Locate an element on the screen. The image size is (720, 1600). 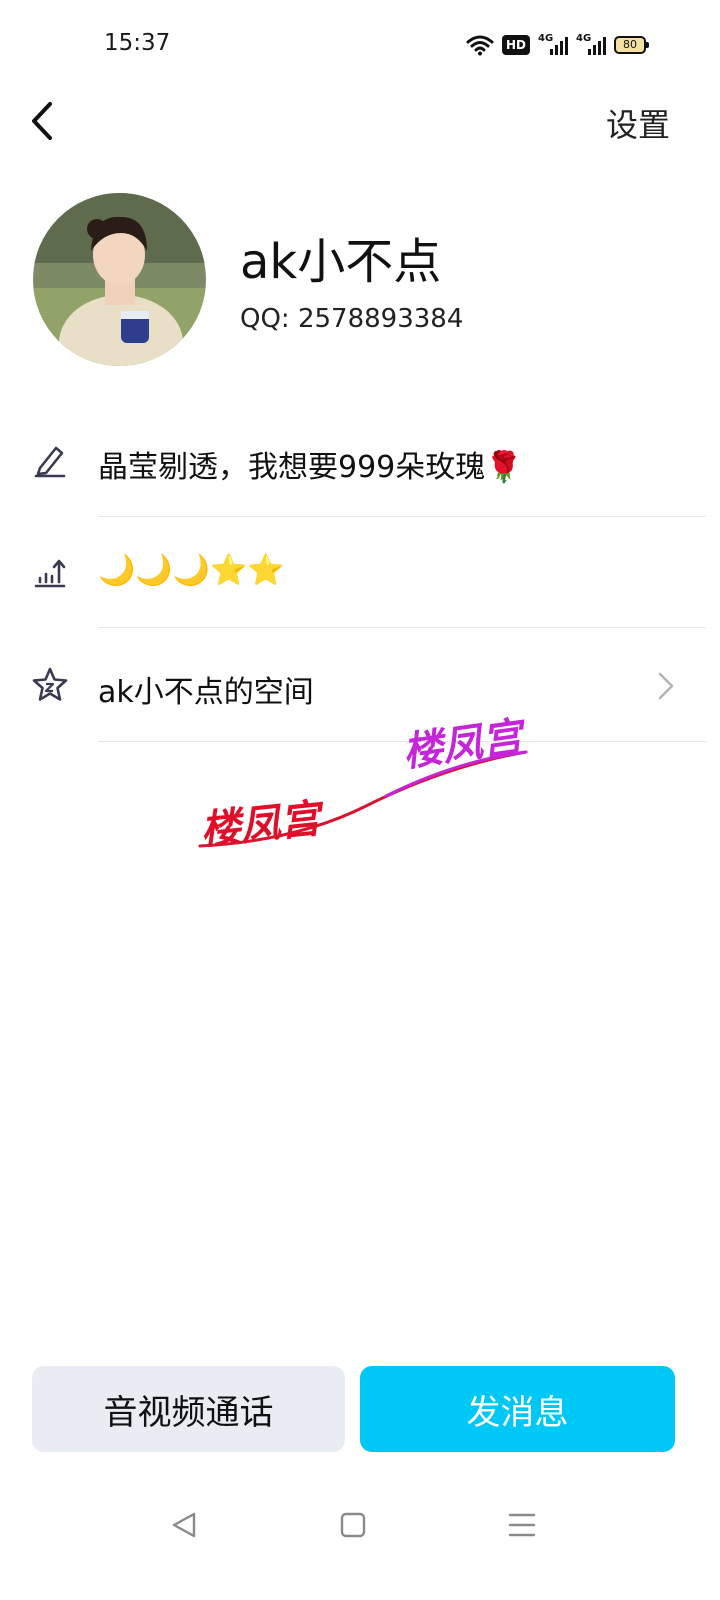
status-icons: HD 4G 4G 80 is located at coordinates (558, 45).